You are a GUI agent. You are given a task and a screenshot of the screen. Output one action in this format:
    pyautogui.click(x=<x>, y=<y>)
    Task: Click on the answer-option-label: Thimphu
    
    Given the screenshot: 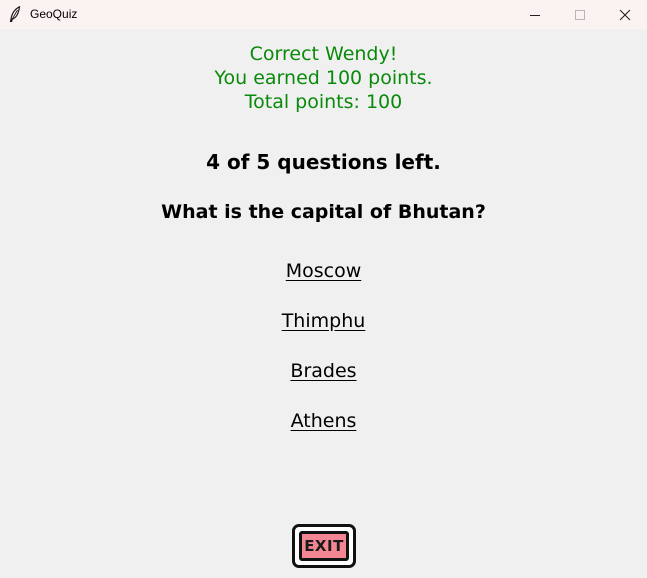 What is the action you would take?
    pyautogui.click(x=324, y=321)
    